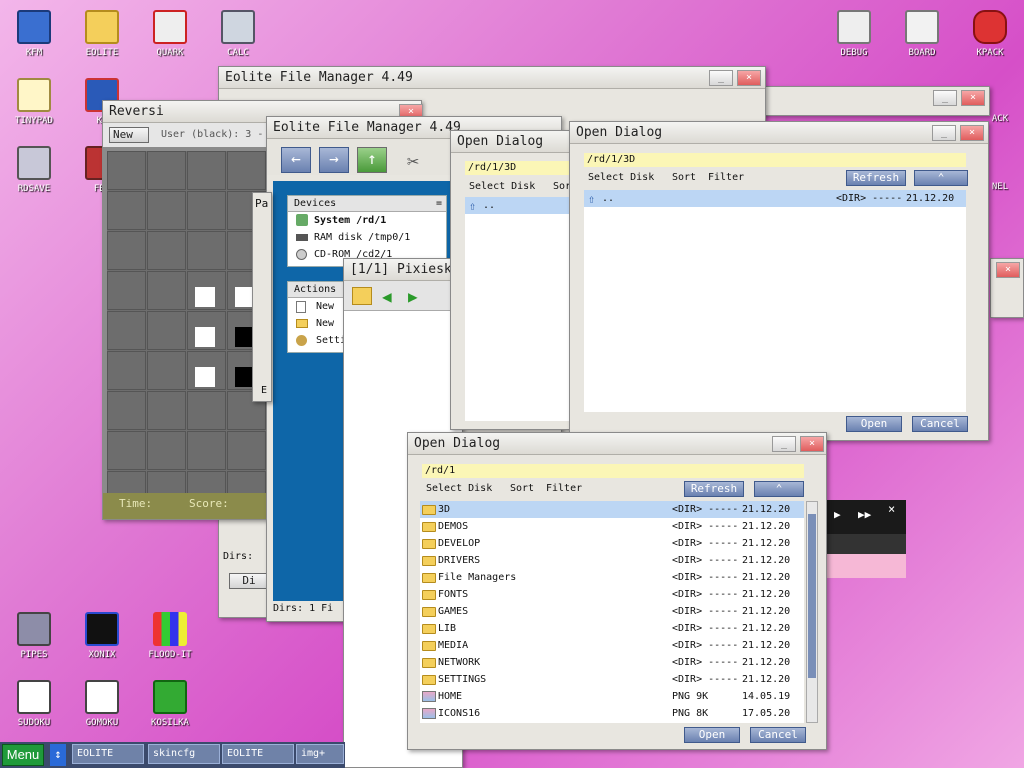 The image size is (1024, 768). Describe the element at coordinates (612, 594) in the screenshot. I see `list-item: FONTS <DIR> ----- 21.12.20` at that location.